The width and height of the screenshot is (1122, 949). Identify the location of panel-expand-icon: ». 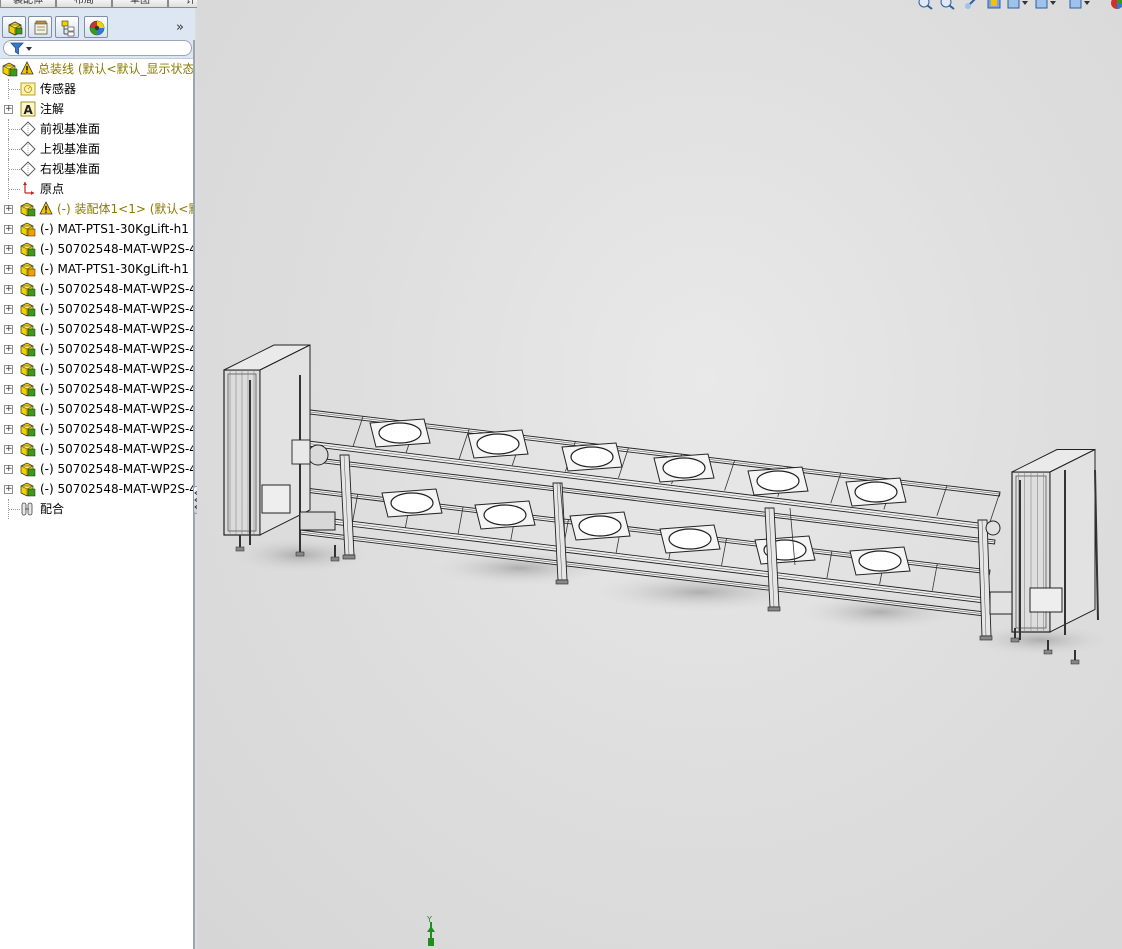
(180, 27).